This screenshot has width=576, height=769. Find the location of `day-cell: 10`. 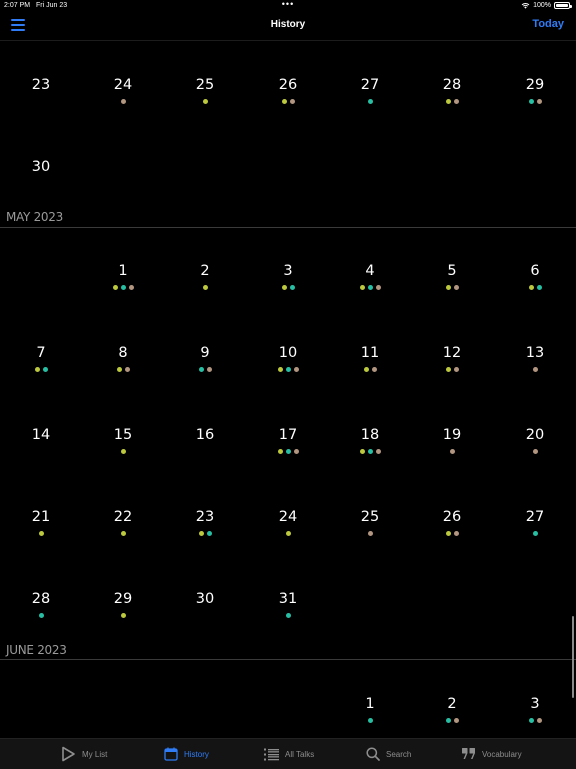

day-cell: 10 is located at coordinates (288, 369).